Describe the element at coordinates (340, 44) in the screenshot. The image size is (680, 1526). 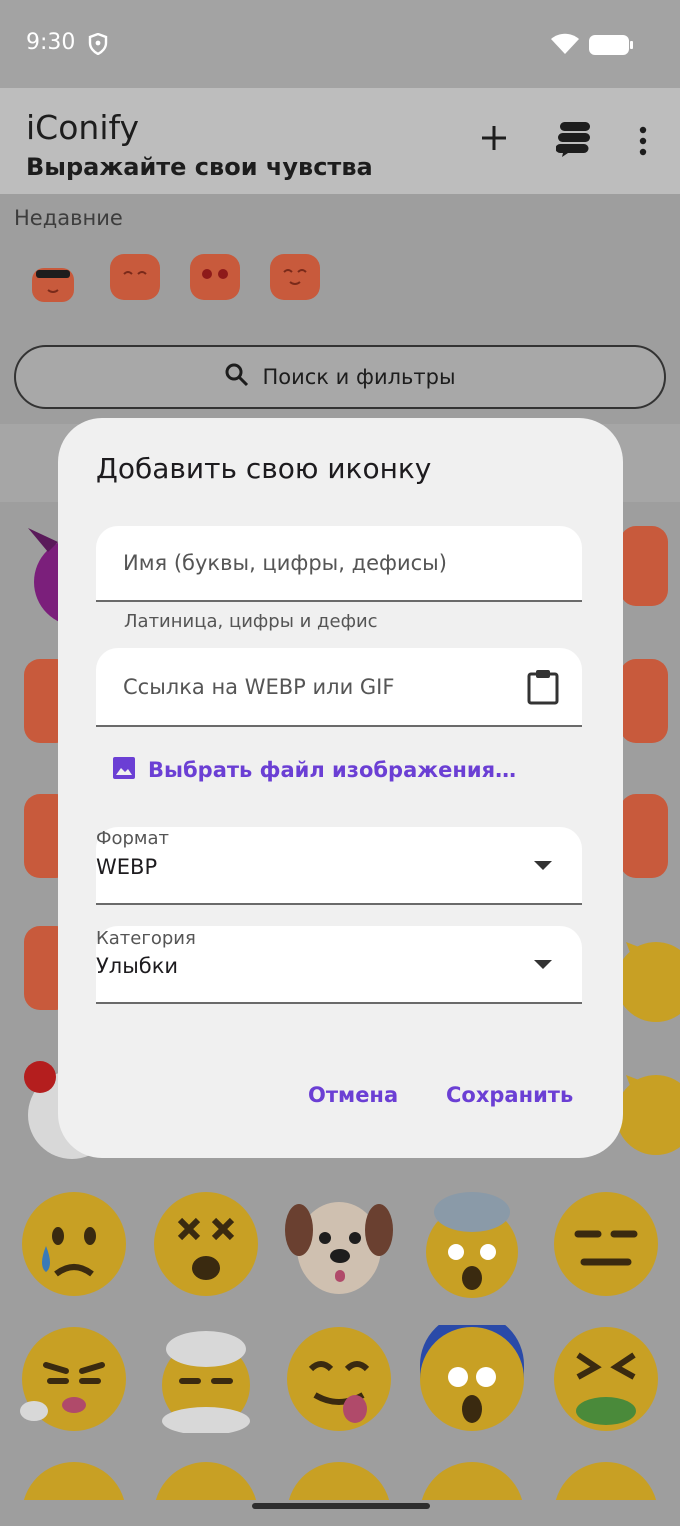
I see `status-bar: 9:30` at that location.